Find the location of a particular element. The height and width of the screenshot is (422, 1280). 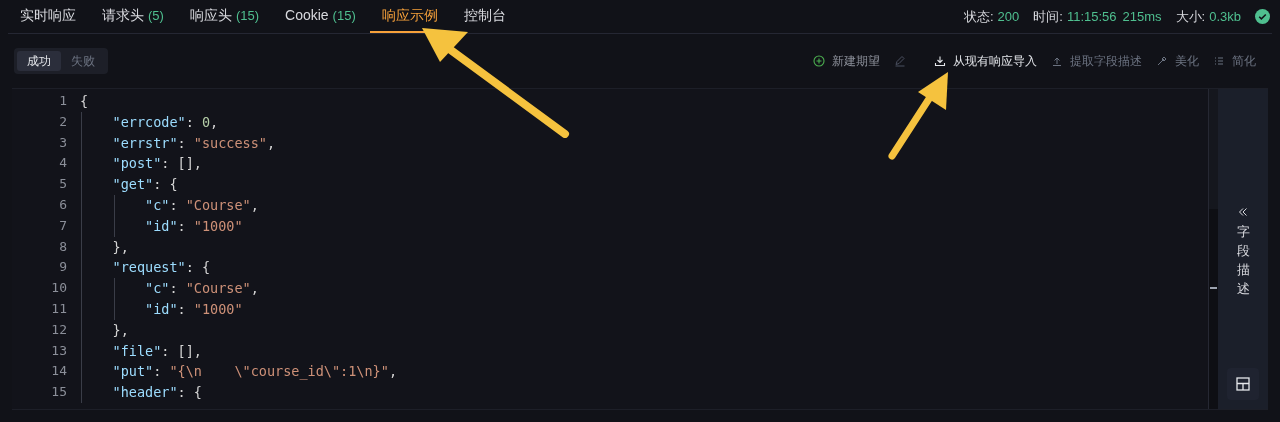

code-line: "file": [], is located at coordinates (156, 350).